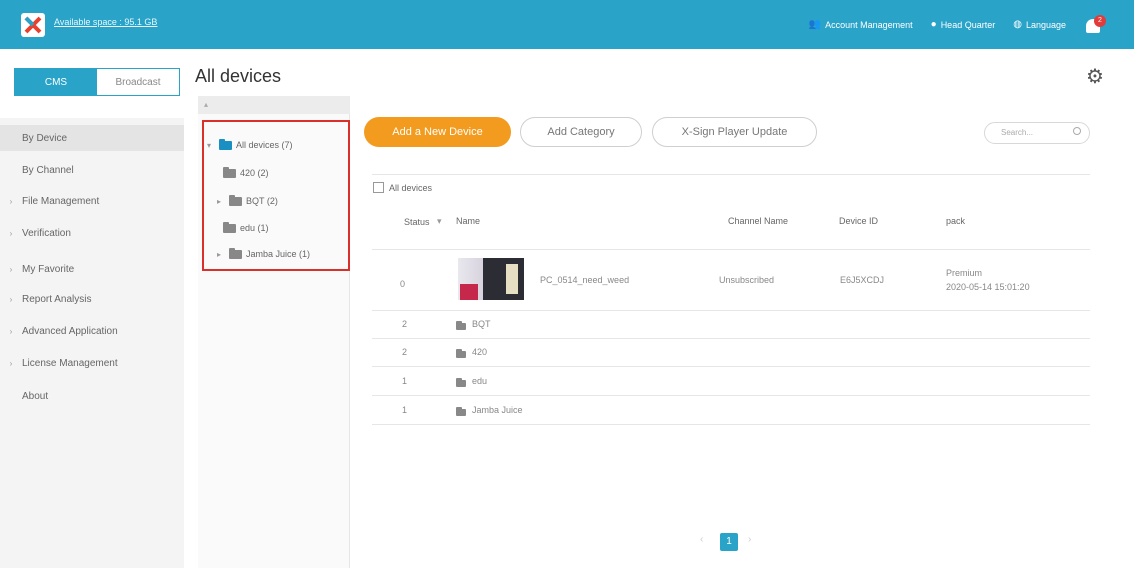  Describe the element at coordinates (238, 76) in the screenshot. I see `page-title: All devices` at that location.